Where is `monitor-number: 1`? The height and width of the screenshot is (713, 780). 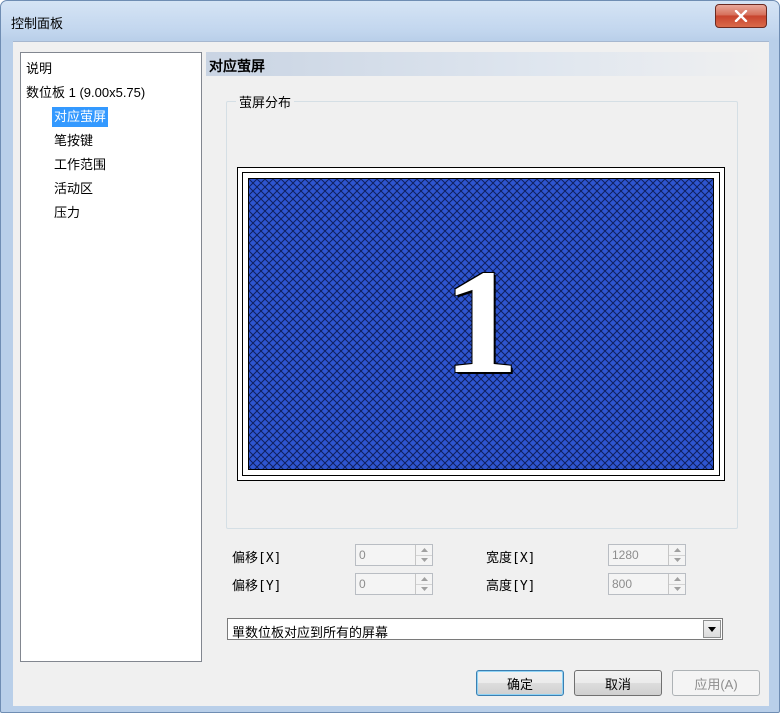 monitor-number: 1 is located at coordinates (481, 322).